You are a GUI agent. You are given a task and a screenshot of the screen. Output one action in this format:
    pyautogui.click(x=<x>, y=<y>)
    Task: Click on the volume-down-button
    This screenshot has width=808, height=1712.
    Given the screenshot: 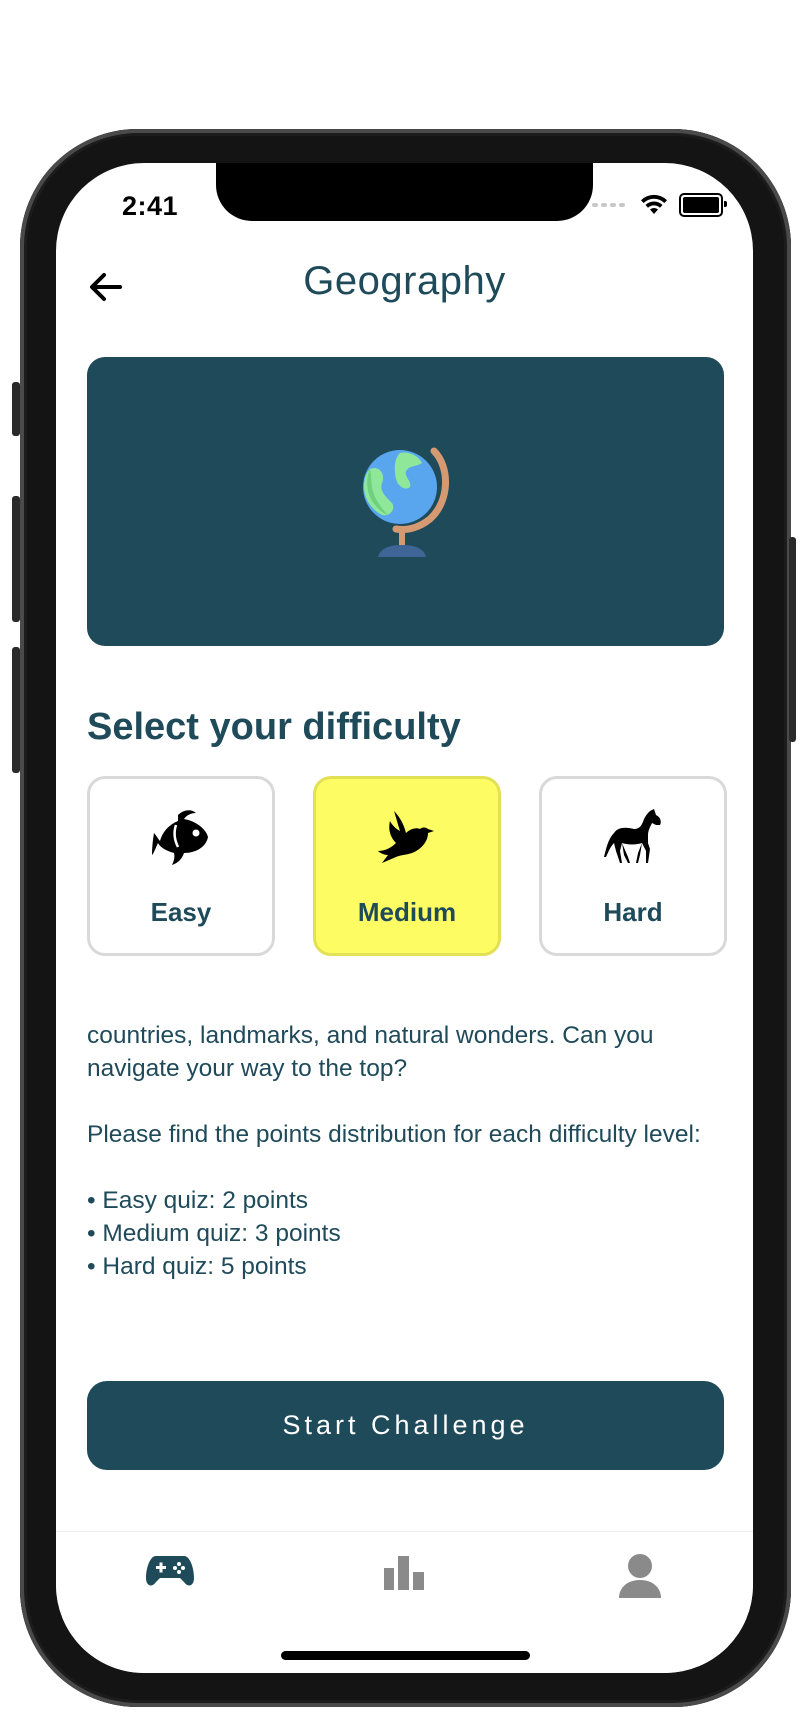 What is the action you would take?
    pyautogui.click(x=16, y=710)
    